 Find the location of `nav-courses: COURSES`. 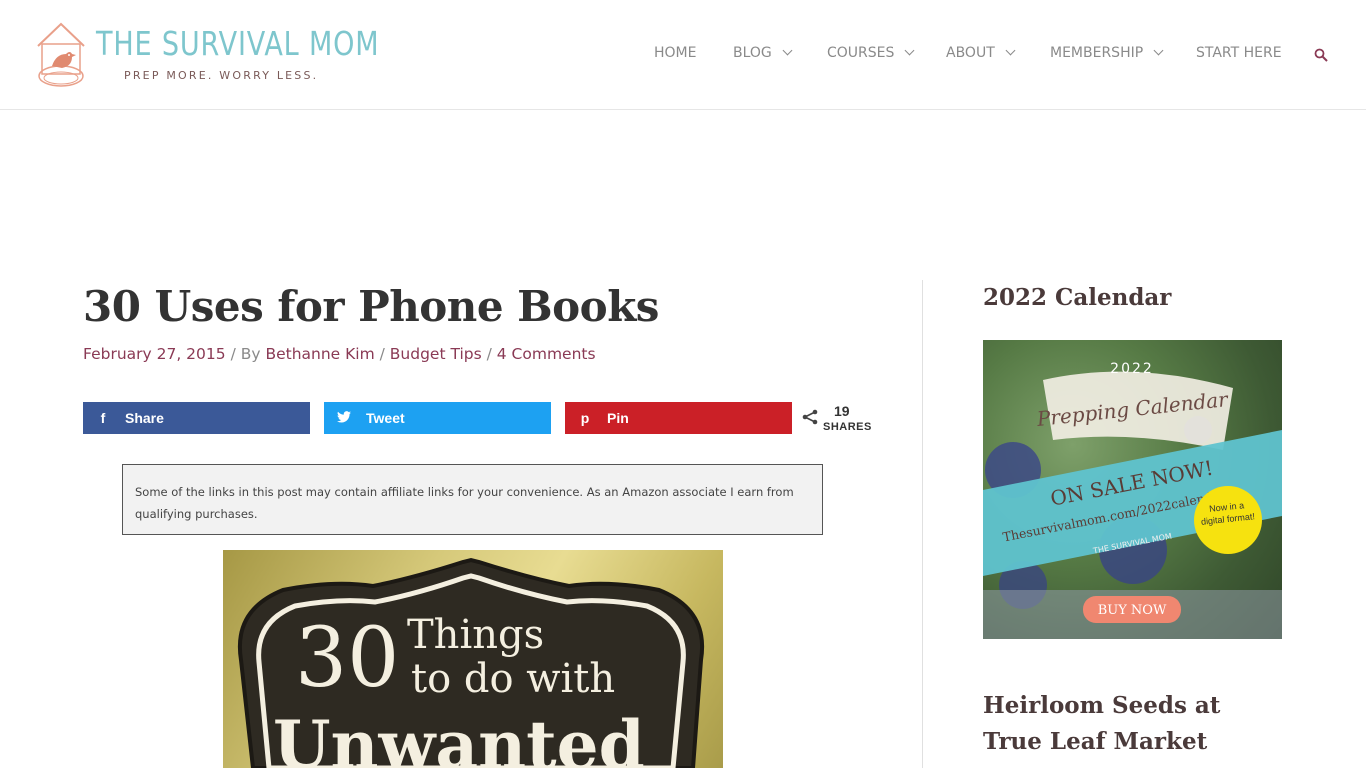

nav-courses: COURSES is located at coordinates (871, 53).